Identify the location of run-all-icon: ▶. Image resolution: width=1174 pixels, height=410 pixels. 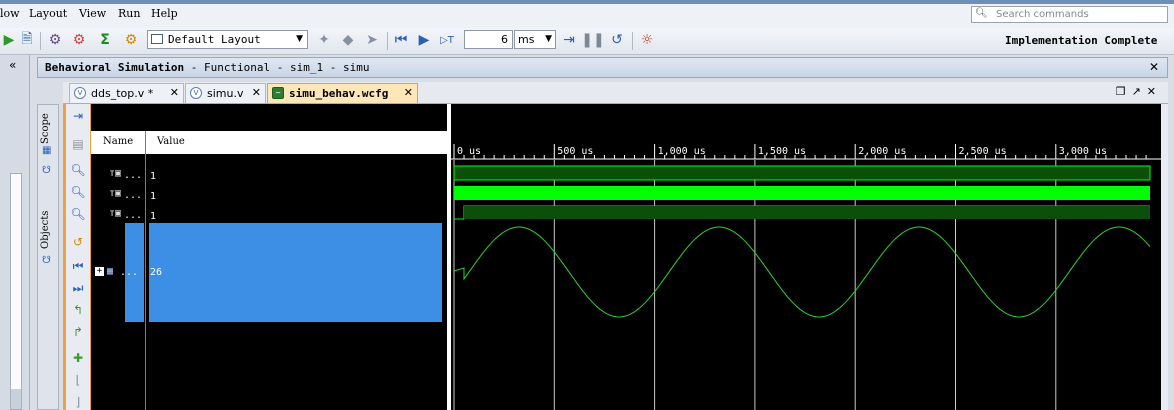
(424, 40).